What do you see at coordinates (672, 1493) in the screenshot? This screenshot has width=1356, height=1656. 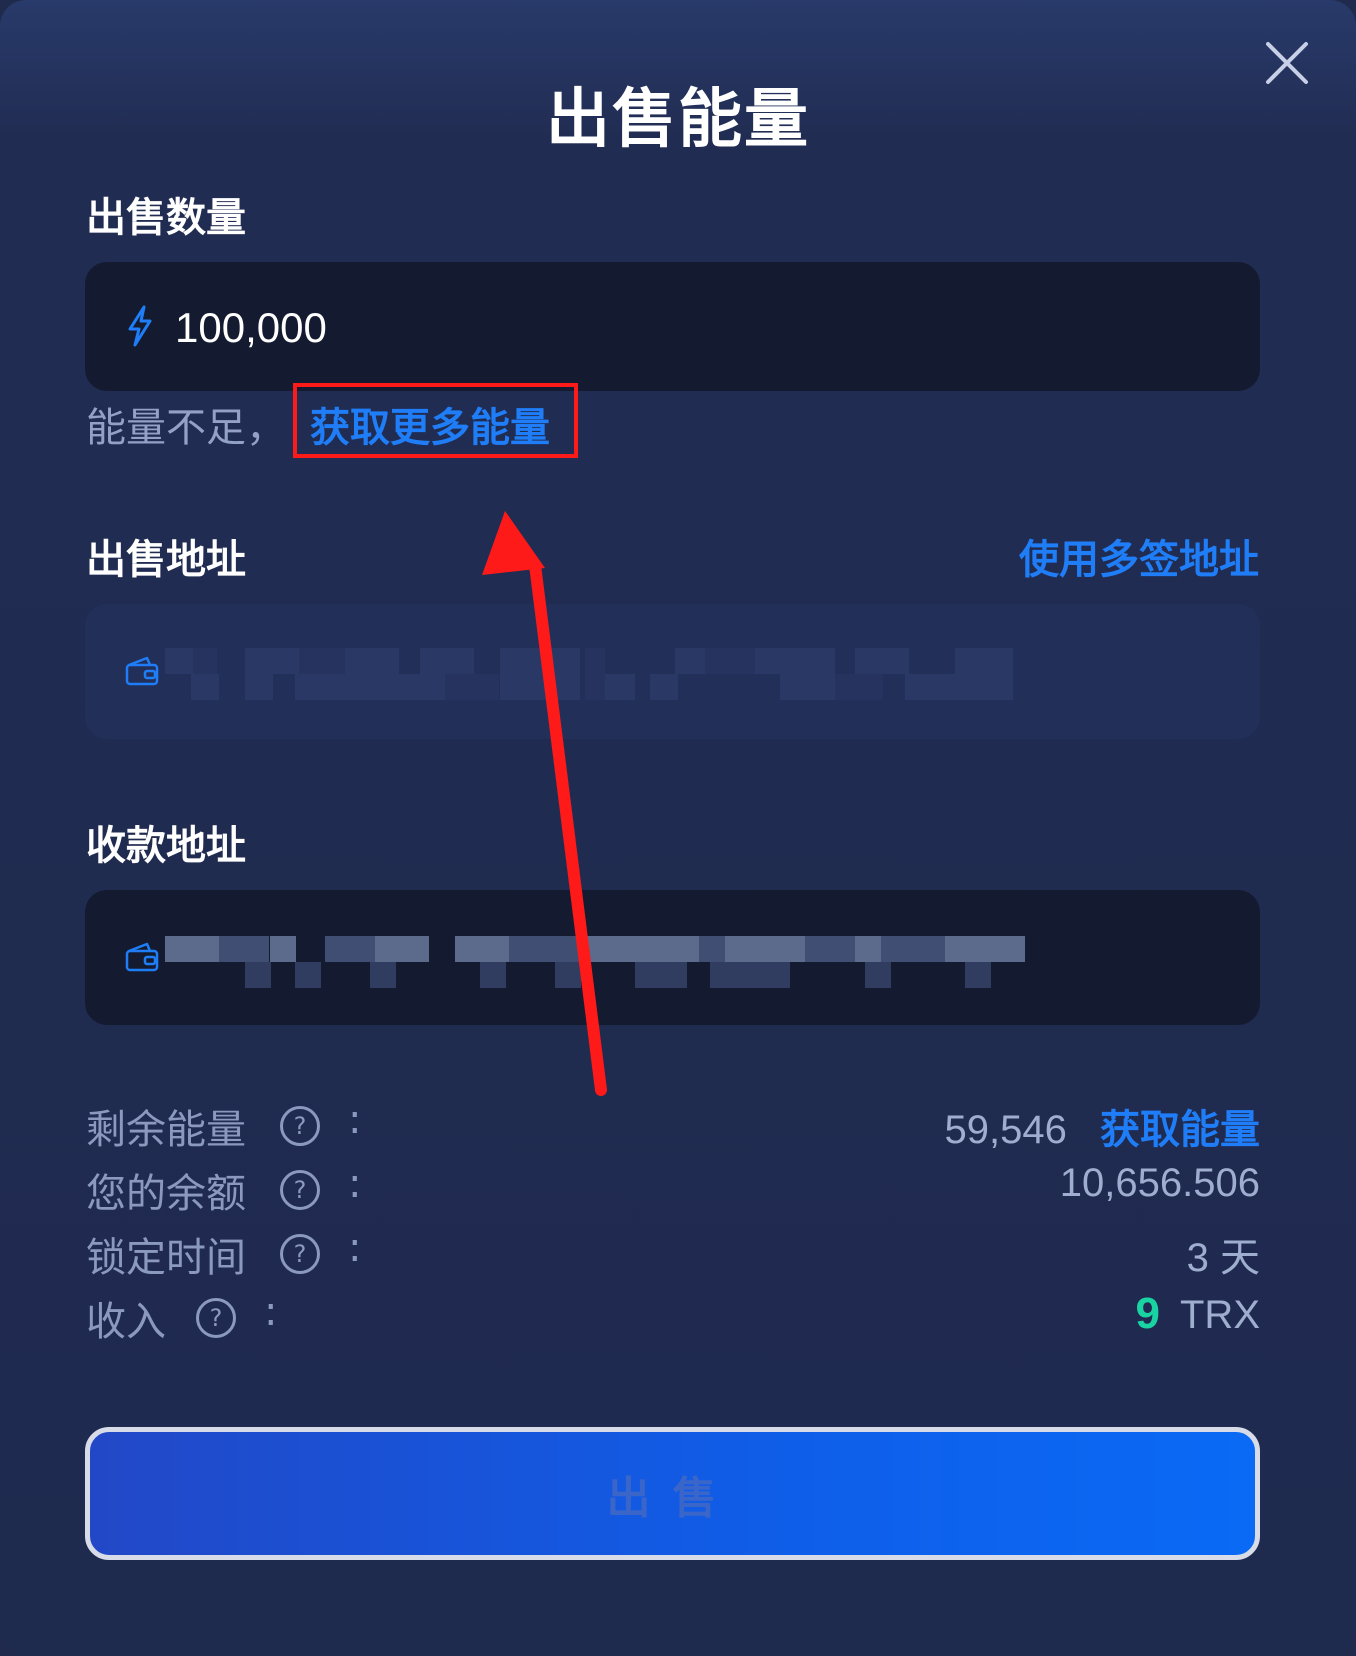 I see `sell-button: 出售` at bounding box center [672, 1493].